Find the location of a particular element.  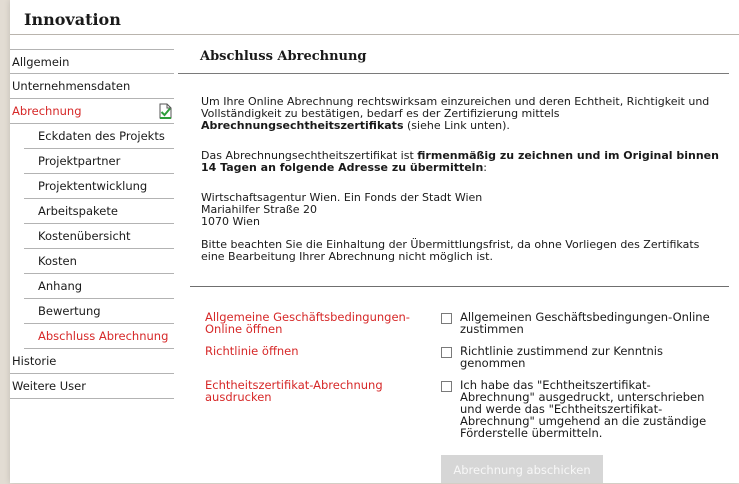

page-title: Abschluss Abrechnung is located at coordinates (283, 56).